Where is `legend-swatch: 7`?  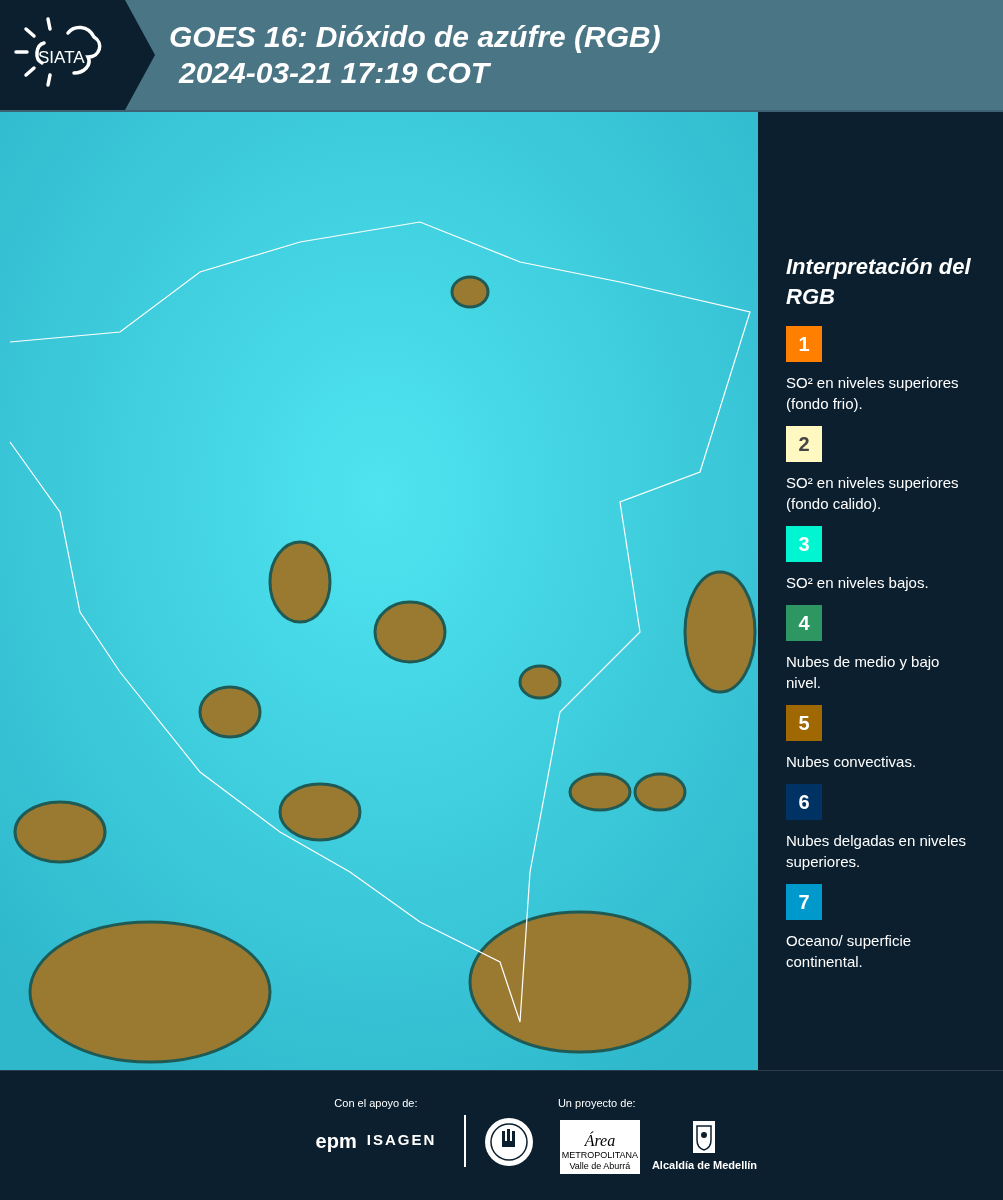
legend-swatch: 7 is located at coordinates (804, 902).